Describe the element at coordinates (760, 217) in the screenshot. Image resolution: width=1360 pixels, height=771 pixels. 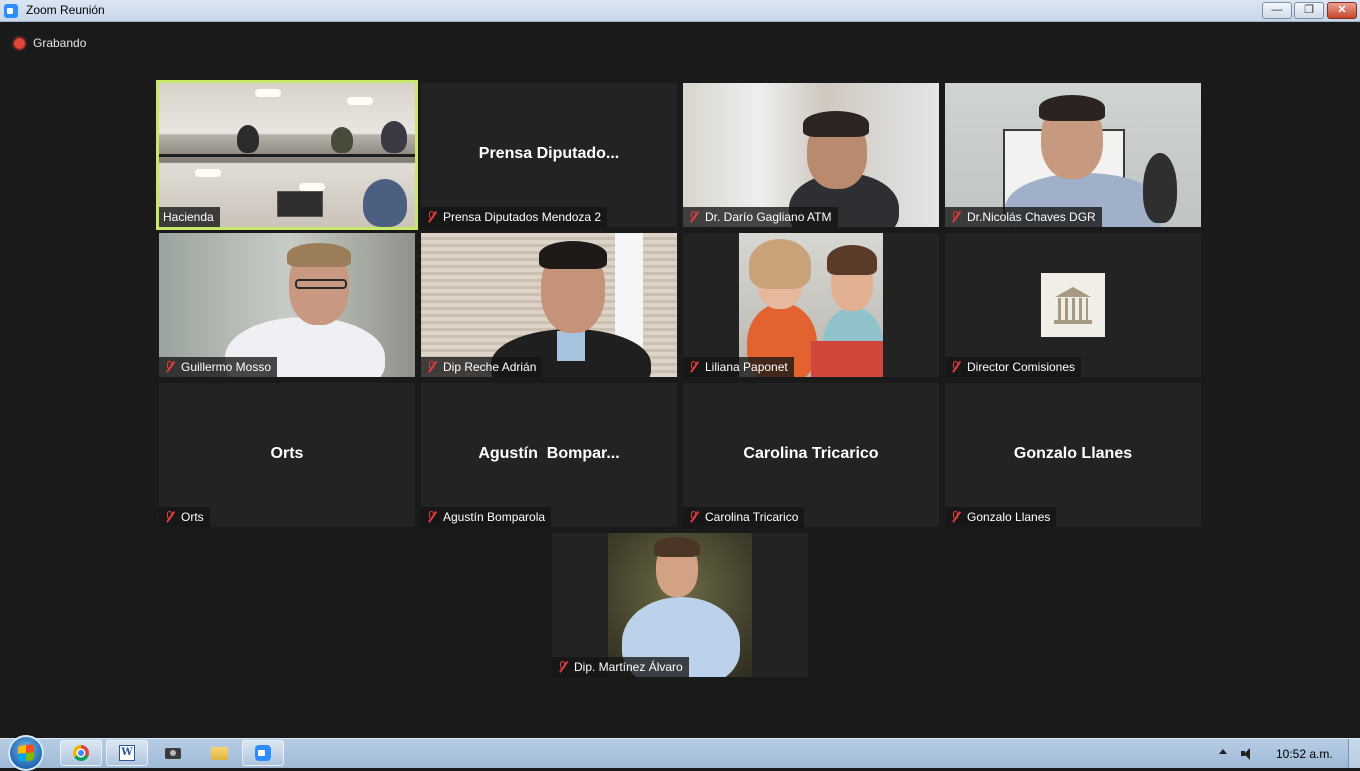
I see `participant-name-label: Dr. Darío Gagliano ATM` at that location.